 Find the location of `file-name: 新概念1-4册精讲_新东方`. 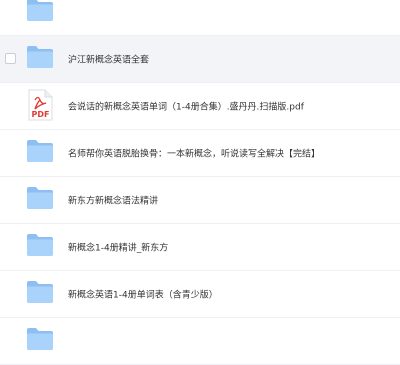

file-name: 新概念1-4册精讲_新东方 is located at coordinates (118, 248).